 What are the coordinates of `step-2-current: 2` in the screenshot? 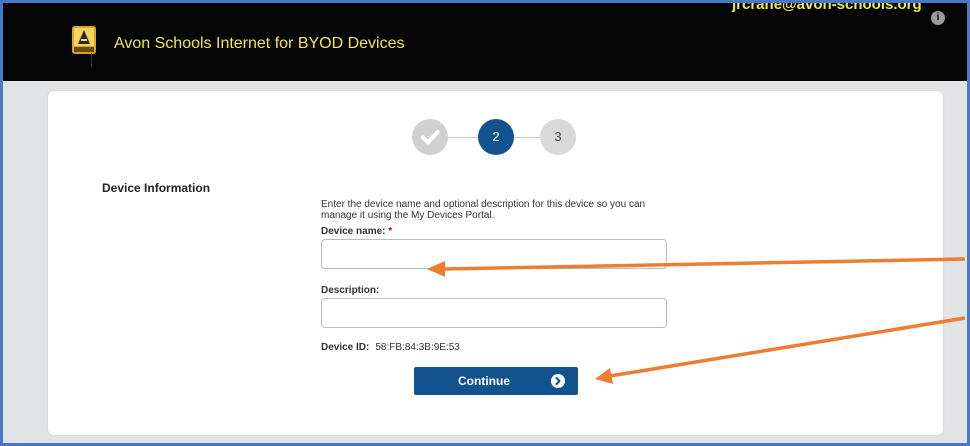 It's located at (496, 137).